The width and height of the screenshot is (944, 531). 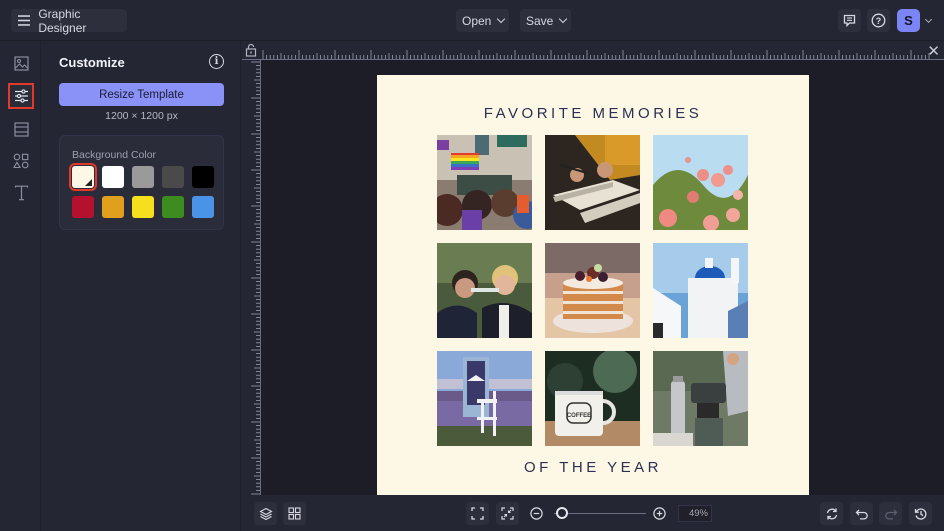 I want to click on sliders-icon, so click(x=21, y=96).